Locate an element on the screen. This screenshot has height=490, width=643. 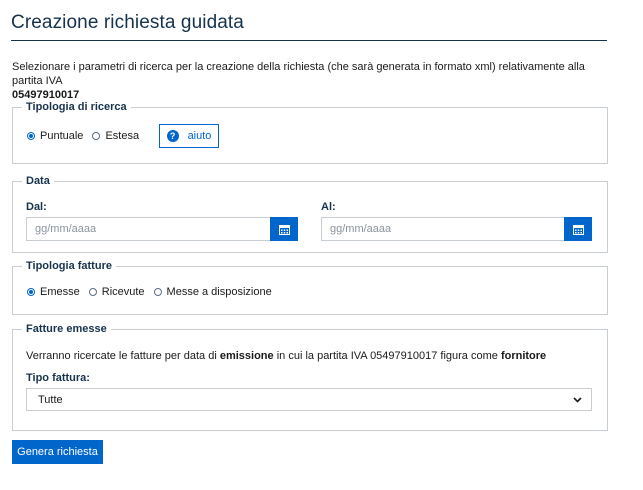
invoice-kind-label: Tipo fattura: is located at coordinates (58, 378).